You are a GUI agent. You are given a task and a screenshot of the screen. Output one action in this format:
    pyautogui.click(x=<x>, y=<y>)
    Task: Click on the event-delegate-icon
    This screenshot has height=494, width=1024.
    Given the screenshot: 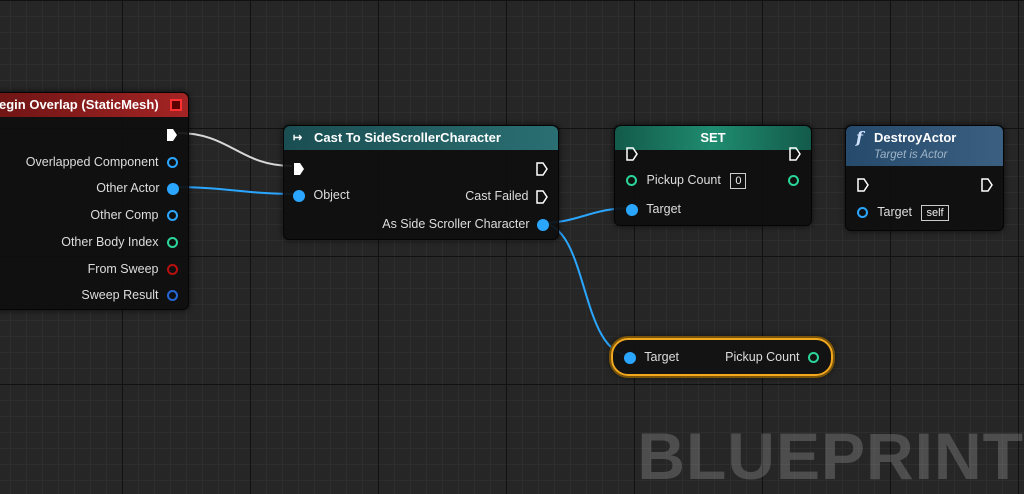 What is the action you would take?
    pyautogui.click(x=176, y=105)
    